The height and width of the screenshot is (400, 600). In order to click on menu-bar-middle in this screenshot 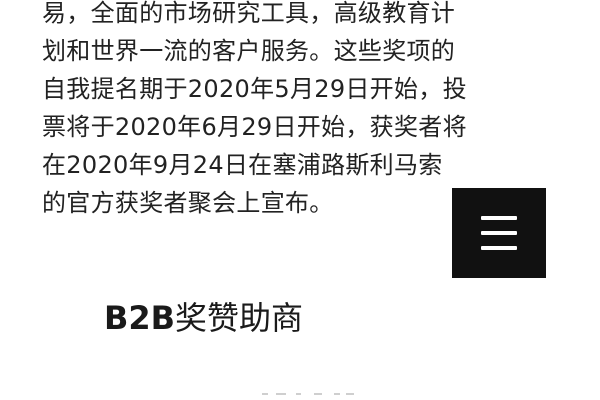, I will do `click(499, 233)`.